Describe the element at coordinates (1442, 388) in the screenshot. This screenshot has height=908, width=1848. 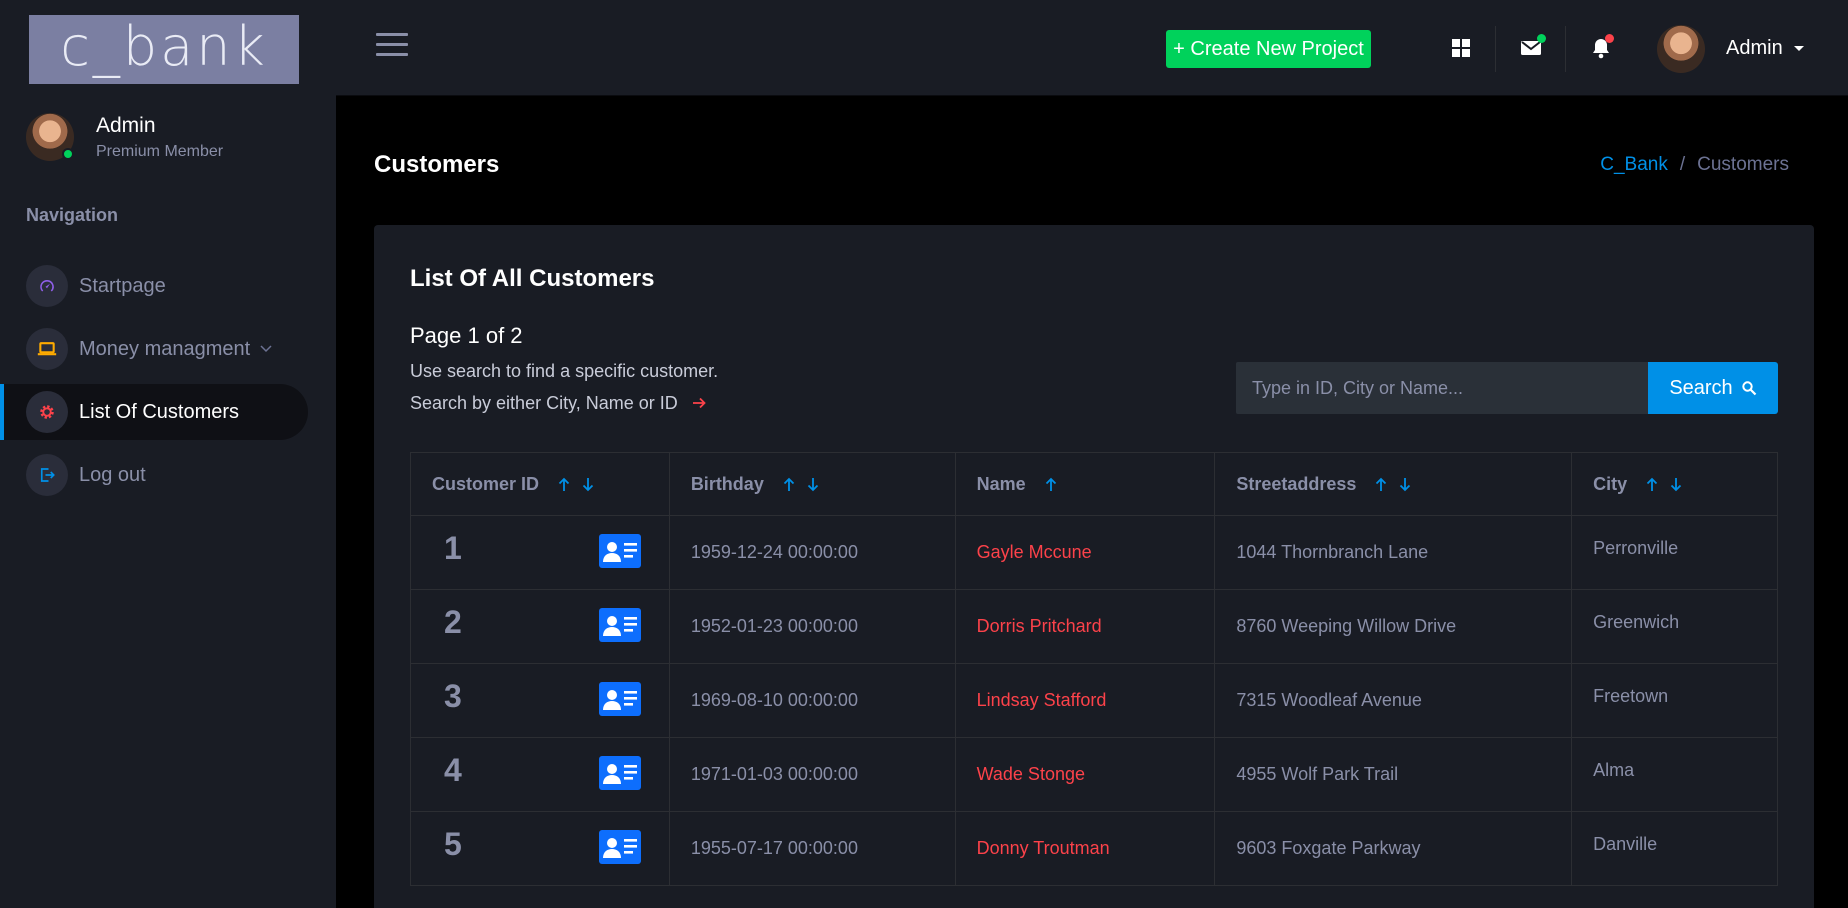
I see `search-input` at that location.